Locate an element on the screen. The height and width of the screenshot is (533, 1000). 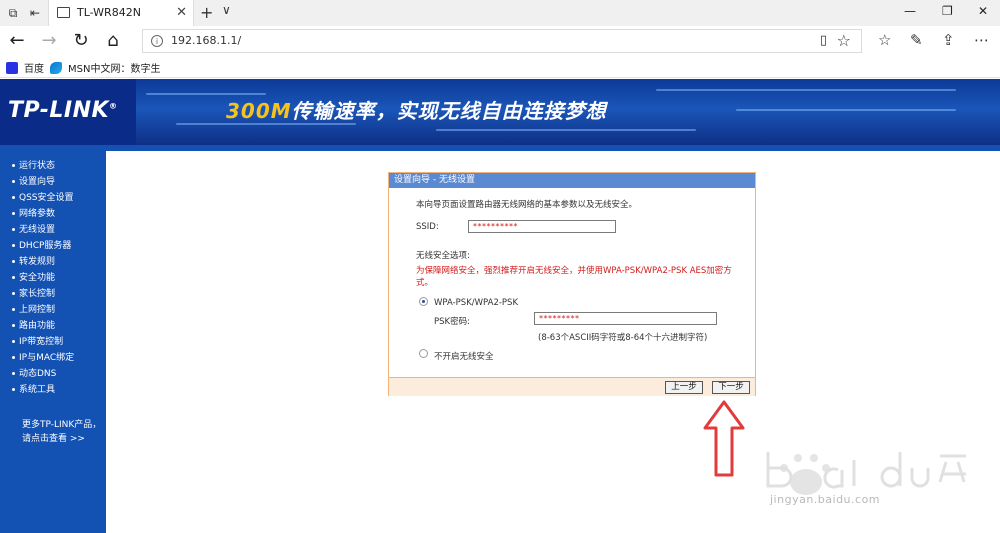
more-icon: ⋯ is located at coordinates (981, 40).